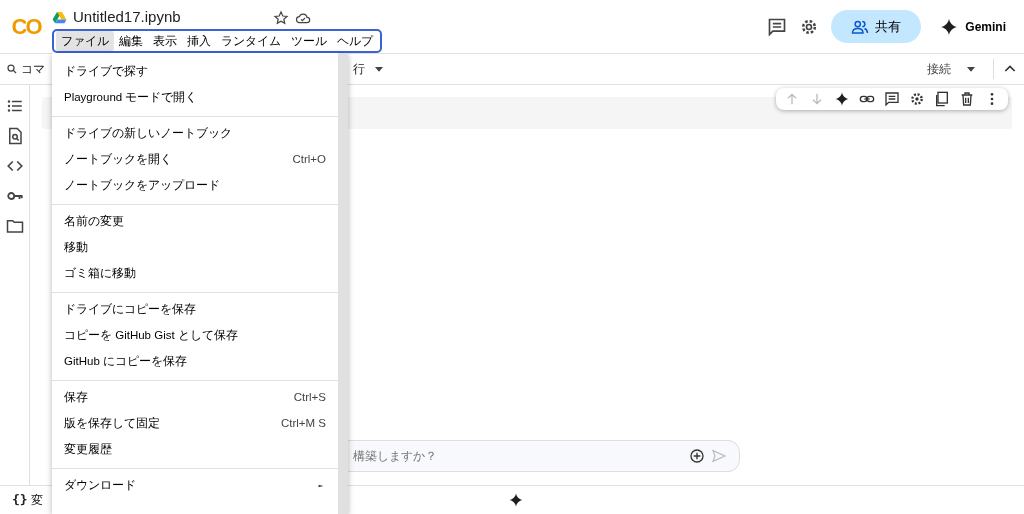 This screenshot has height=514, width=1024. I want to click on star-icon, so click(280, 17).